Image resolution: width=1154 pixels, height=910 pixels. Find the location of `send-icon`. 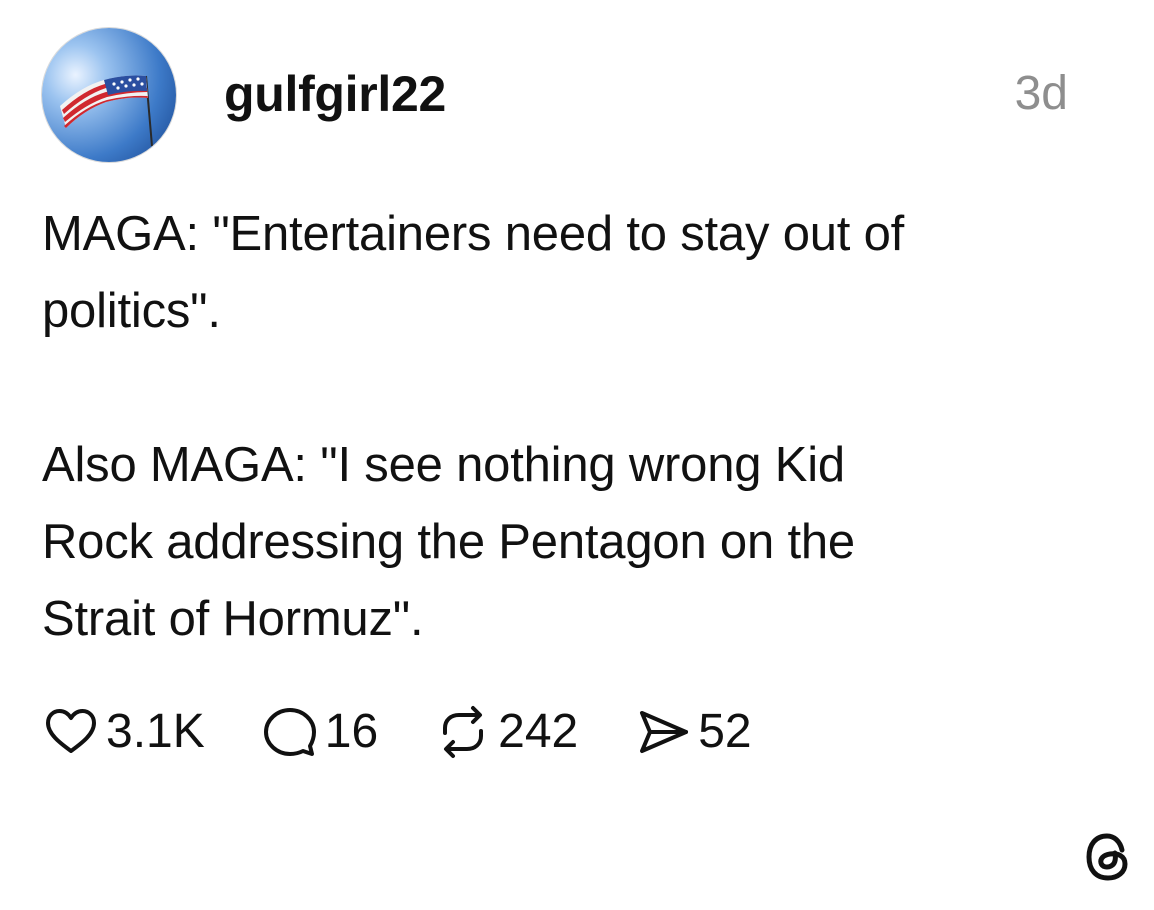

send-icon is located at coordinates (664, 732).